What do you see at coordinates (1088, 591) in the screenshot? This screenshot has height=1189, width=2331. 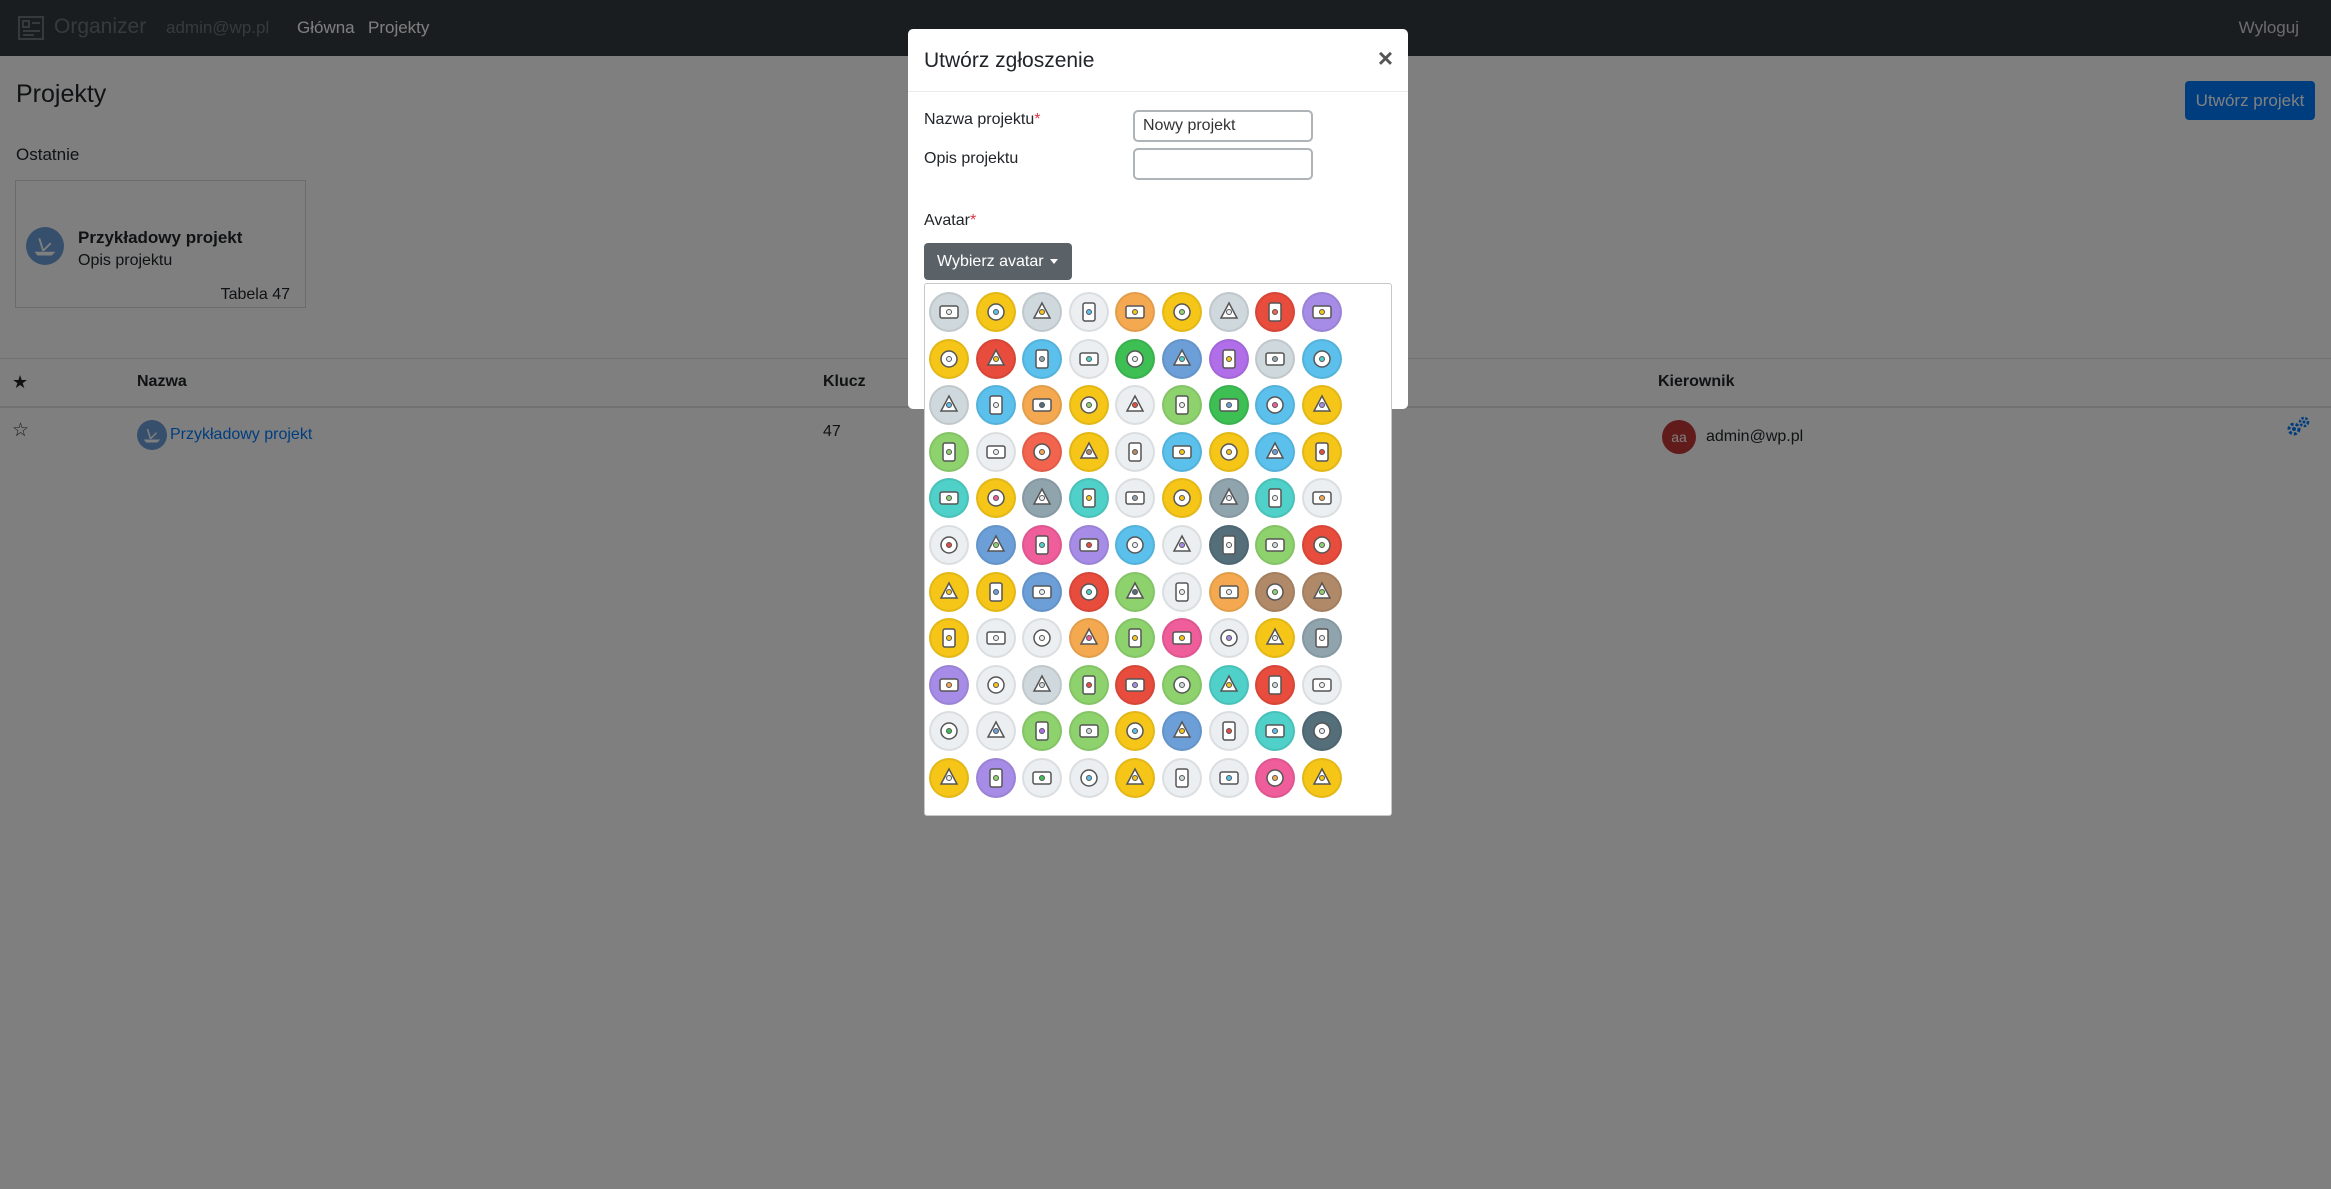 I see `avatar-option-money-icon` at bounding box center [1088, 591].